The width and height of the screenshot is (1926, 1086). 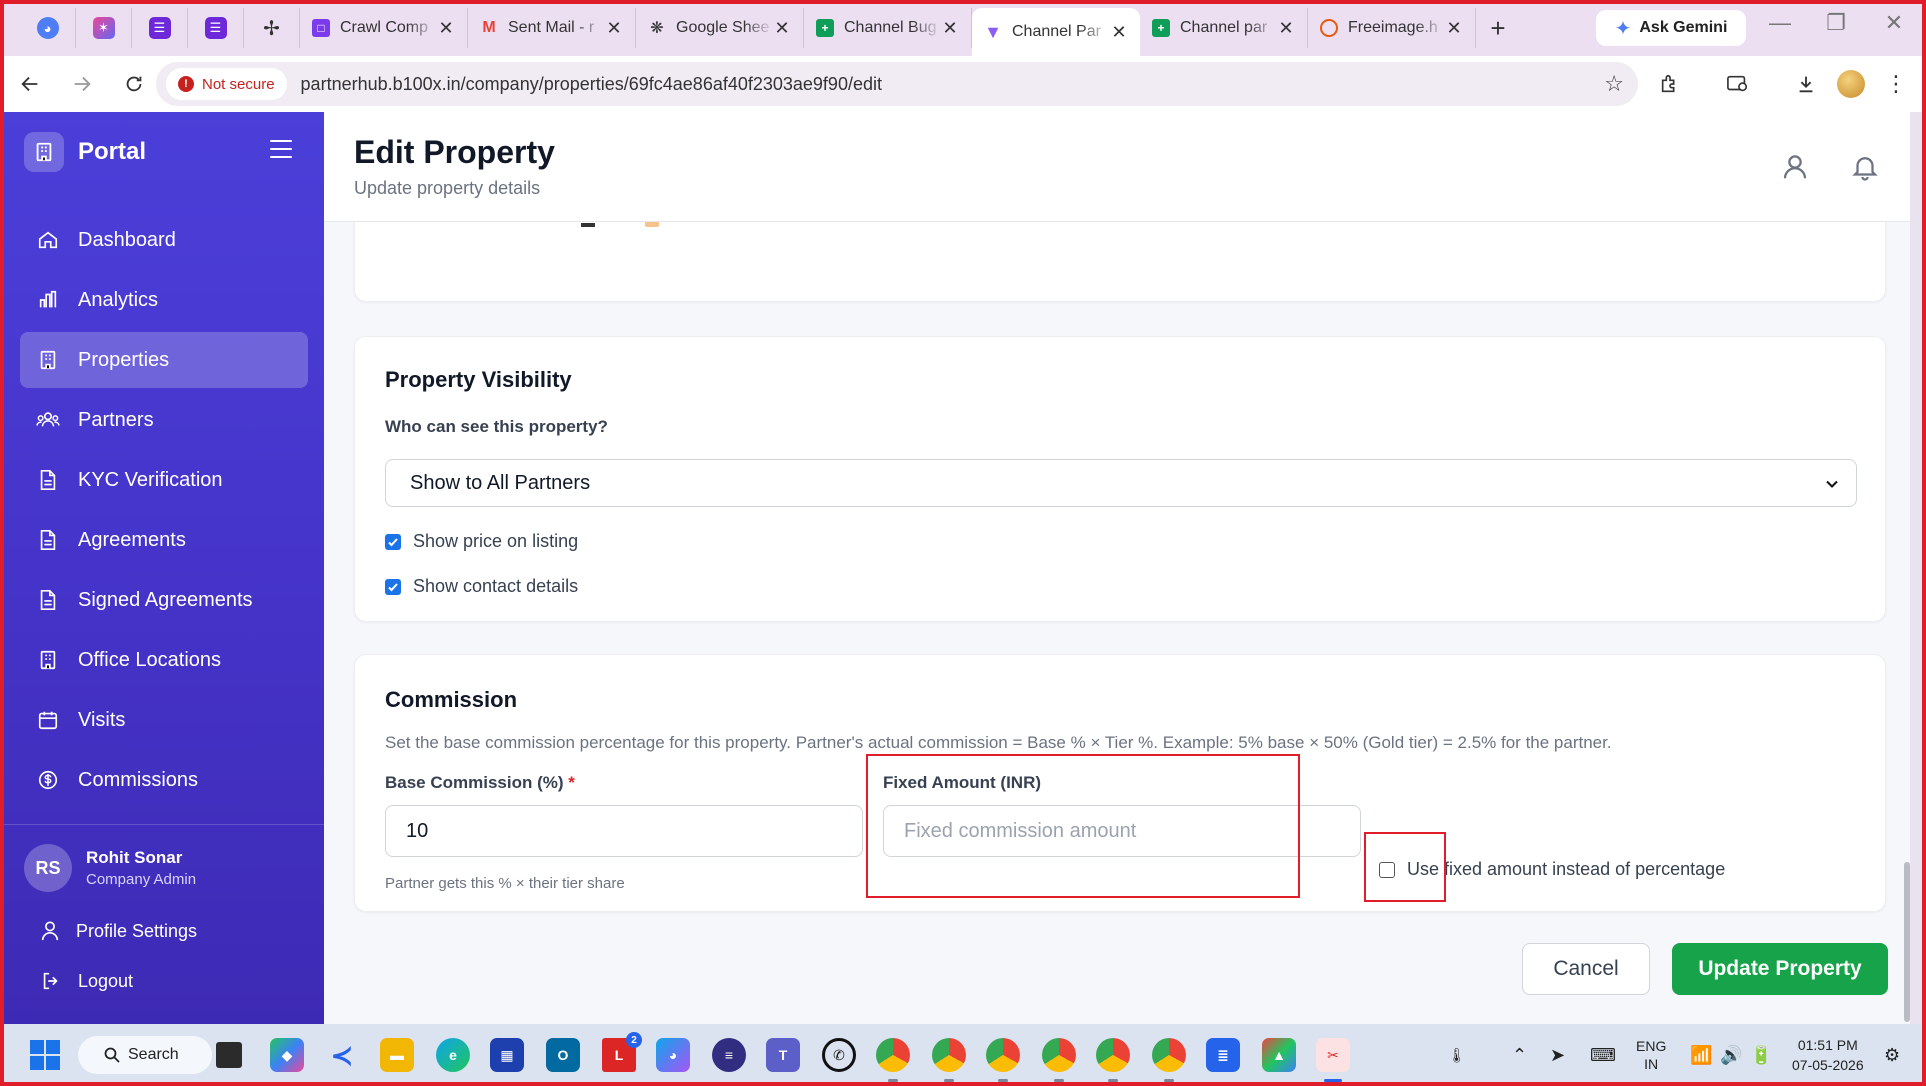 I want to click on chrome-profile-2-icon, so click(x=949, y=1060).